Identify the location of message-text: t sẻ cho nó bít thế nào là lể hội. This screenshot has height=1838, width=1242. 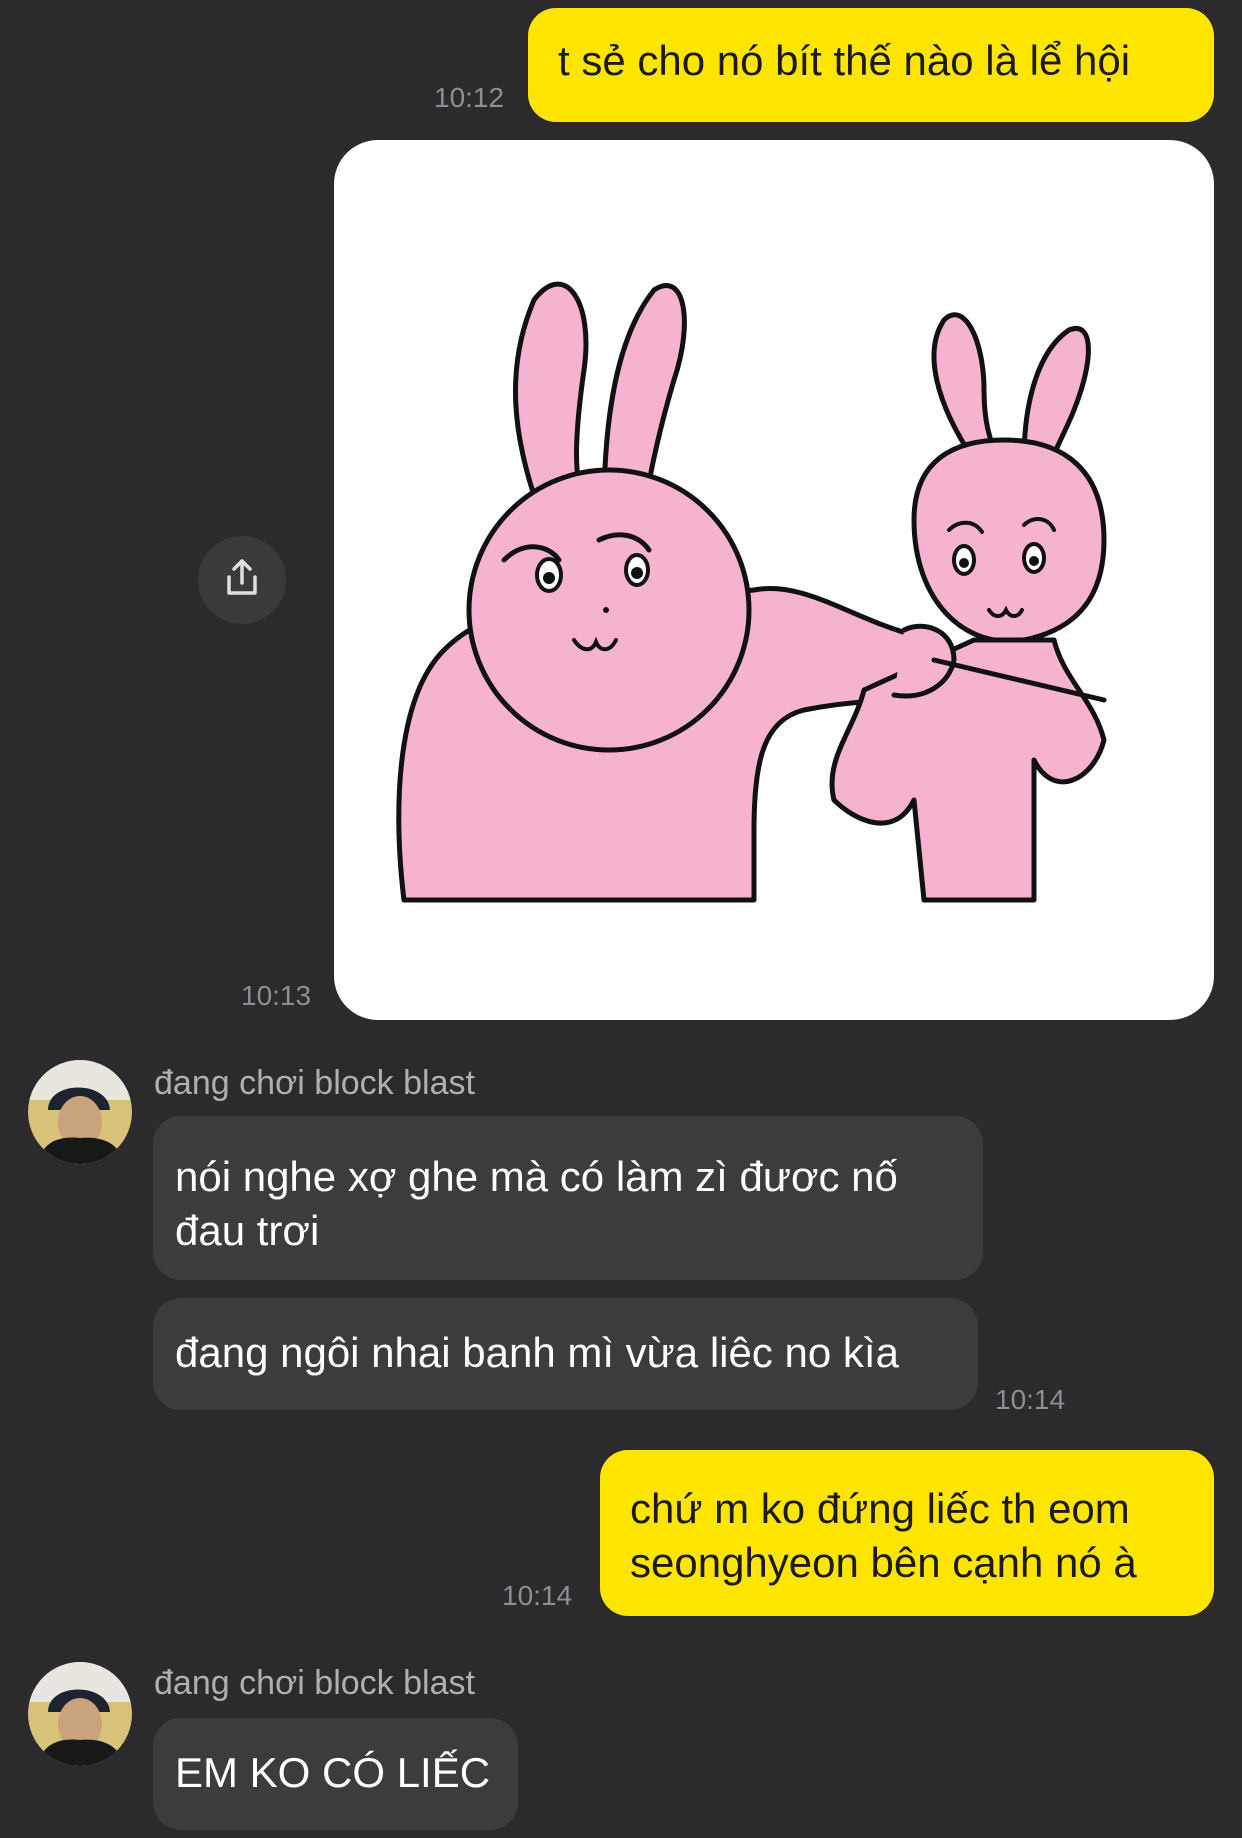
(844, 60).